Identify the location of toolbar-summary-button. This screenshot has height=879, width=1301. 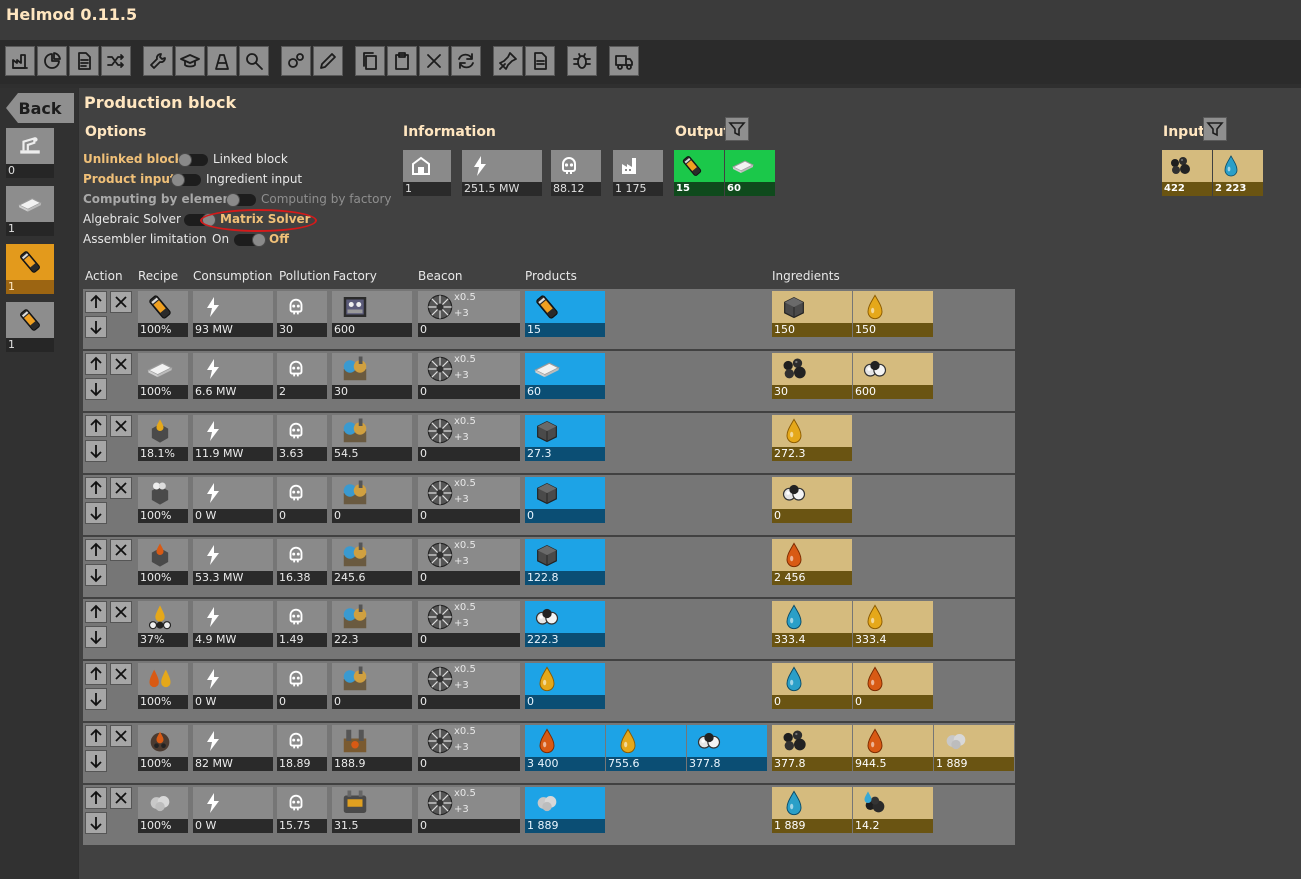
(540, 61).